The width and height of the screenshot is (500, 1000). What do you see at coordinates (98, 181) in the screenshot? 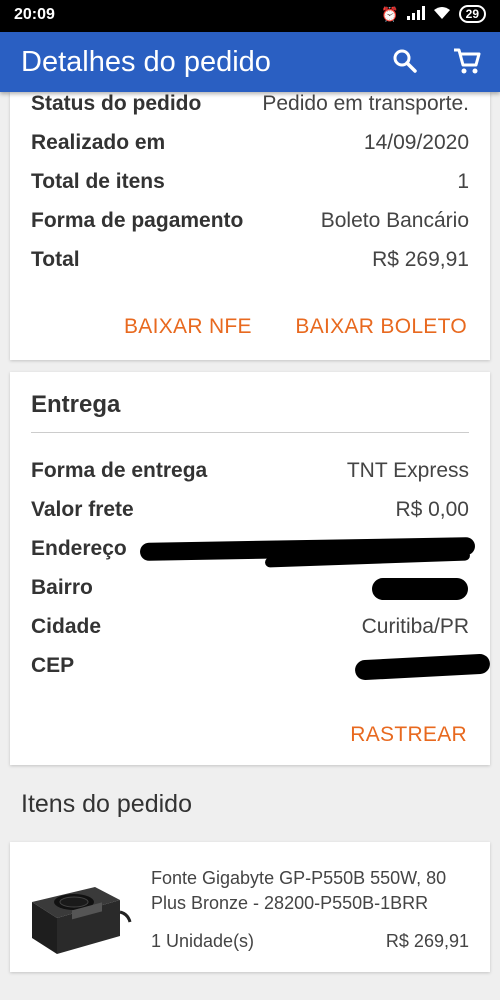
I see `order-items-count-label: Total de itens` at bounding box center [98, 181].